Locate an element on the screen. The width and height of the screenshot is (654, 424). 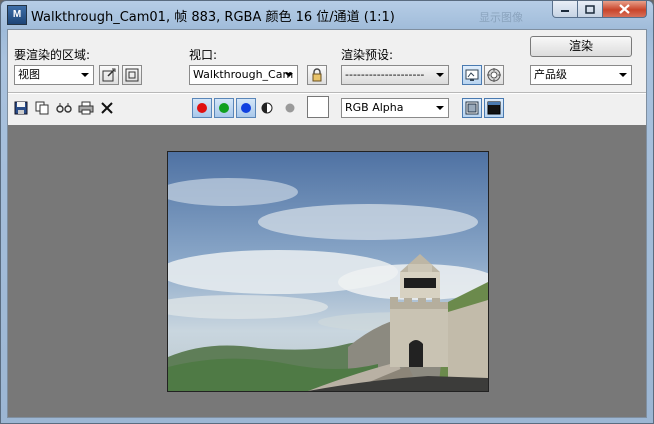
green-channel-dot-icon is located at coordinates (224, 108).